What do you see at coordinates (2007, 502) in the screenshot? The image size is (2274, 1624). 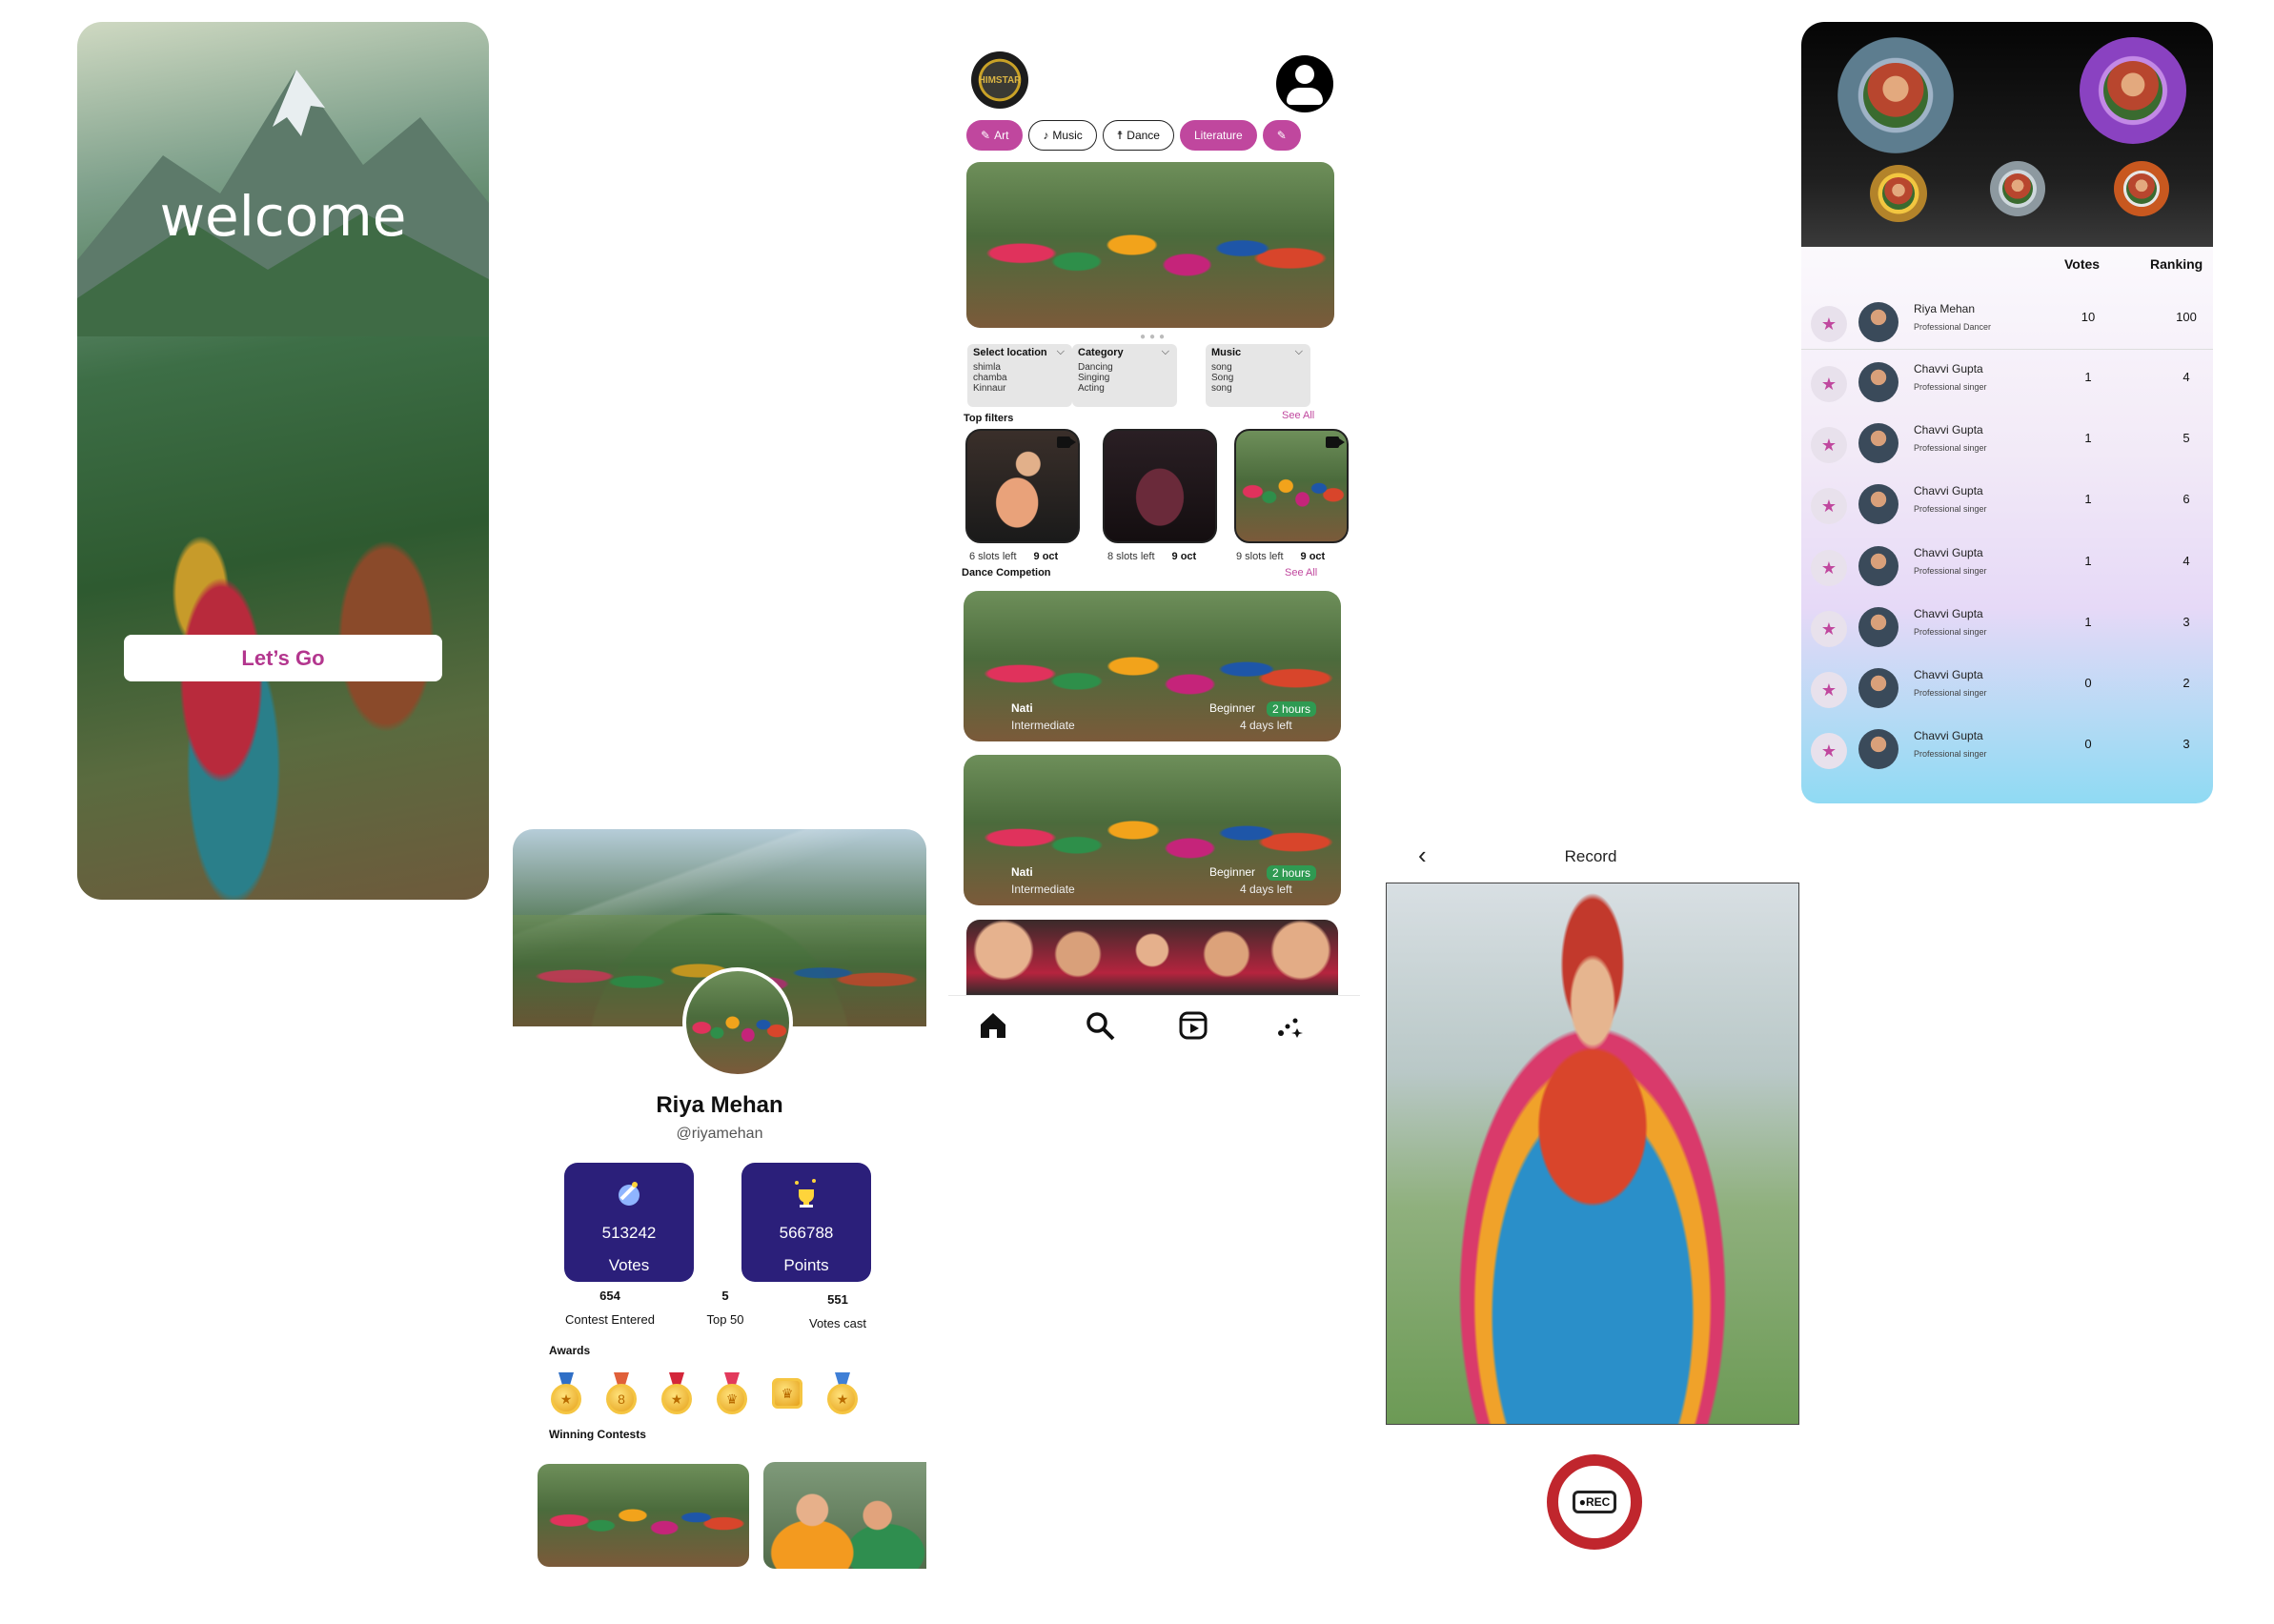 I see `leaderboard-row: ★ Chavvi Gupta Professional singer 16` at bounding box center [2007, 502].